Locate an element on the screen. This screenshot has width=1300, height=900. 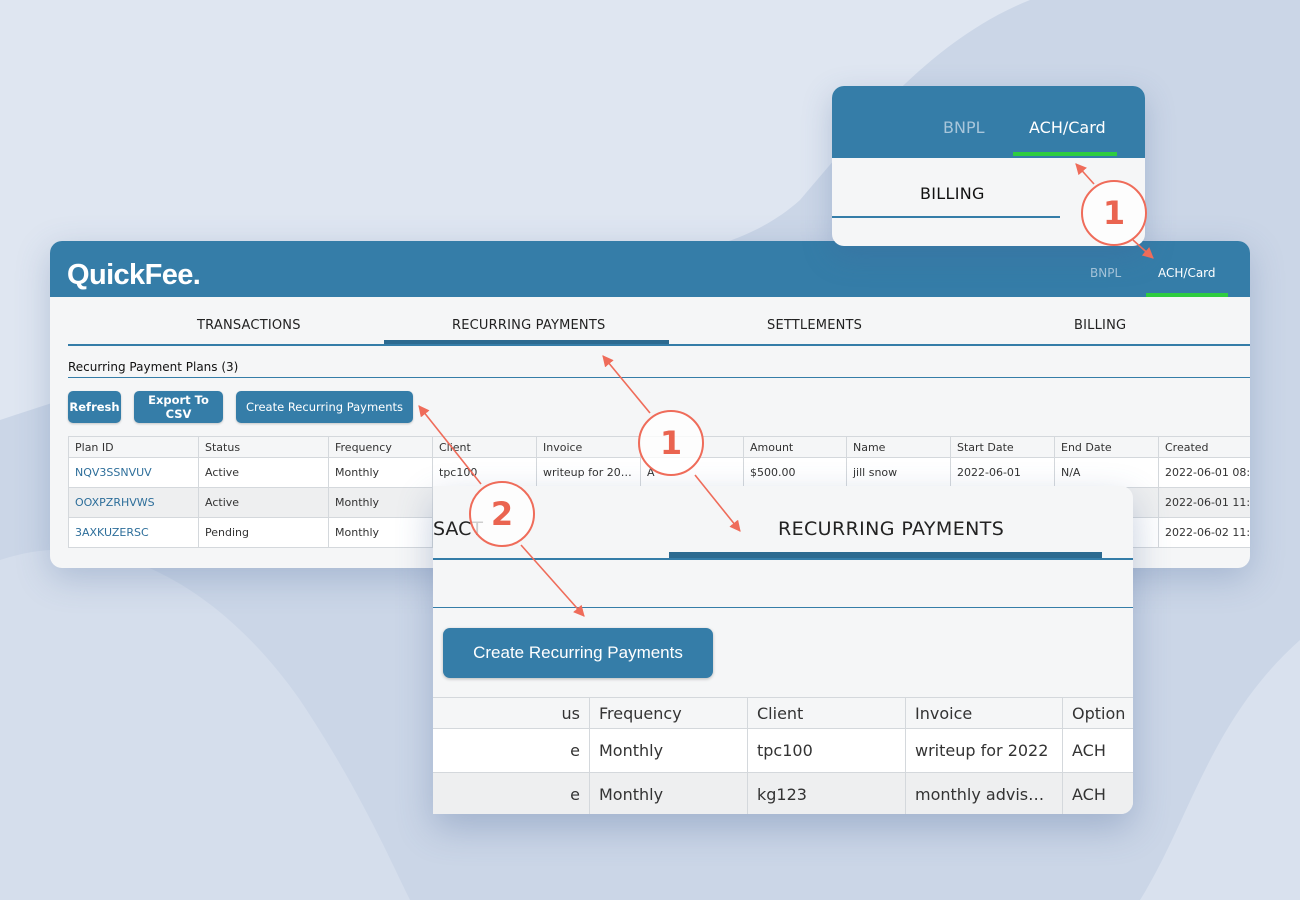
plan-id-link: OOXPZRHVWS is located at coordinates (133, 502).